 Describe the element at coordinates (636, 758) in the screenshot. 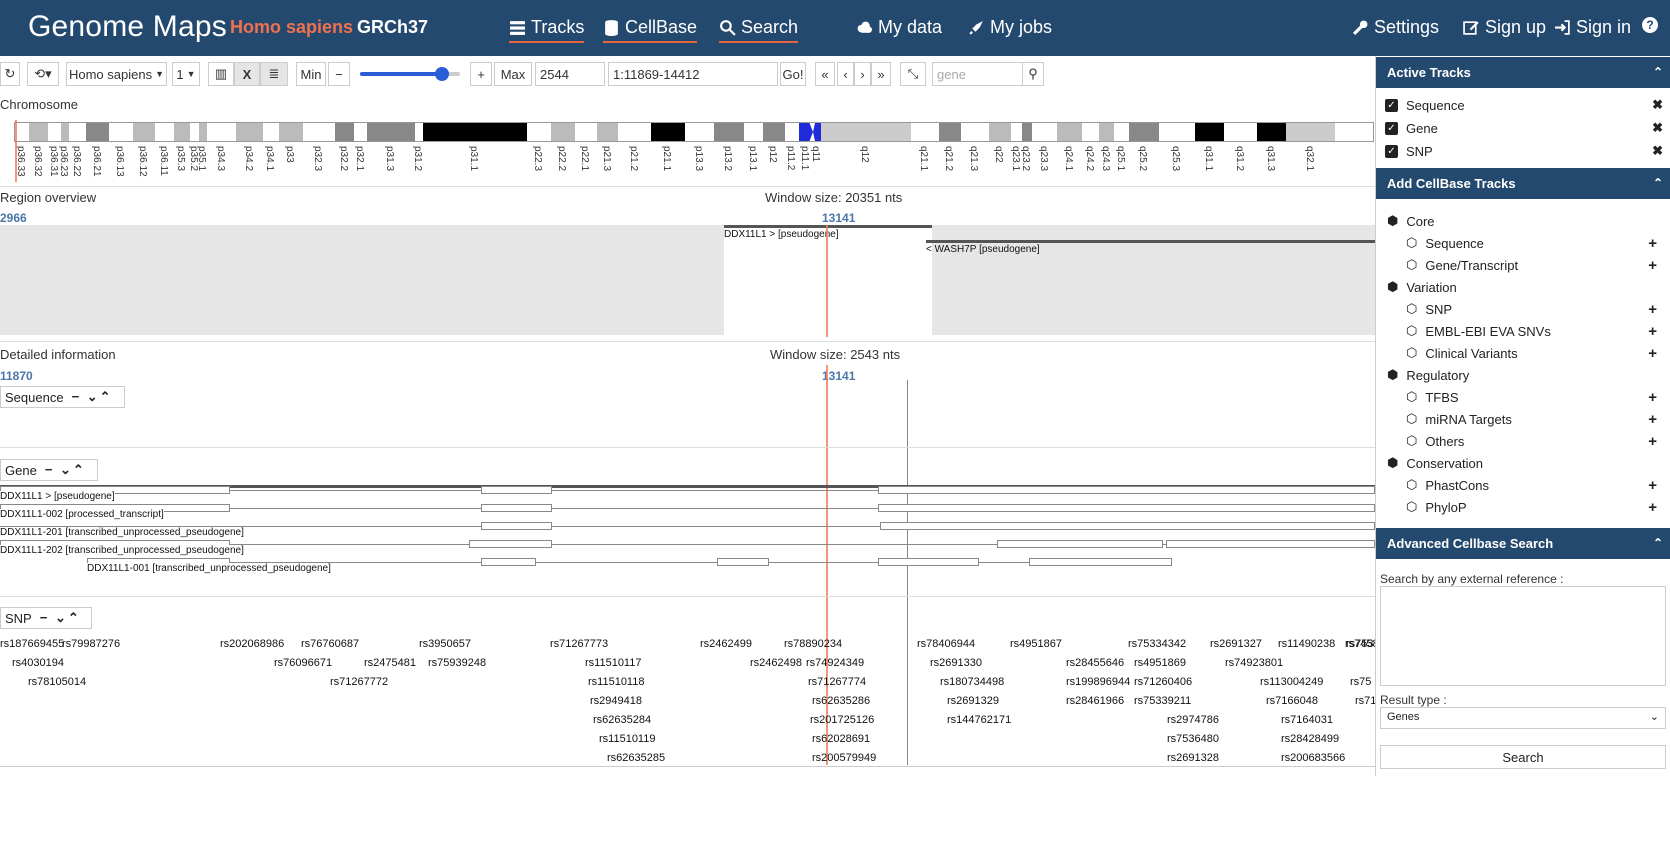

I see `snp-label: rs62635285` at that location.